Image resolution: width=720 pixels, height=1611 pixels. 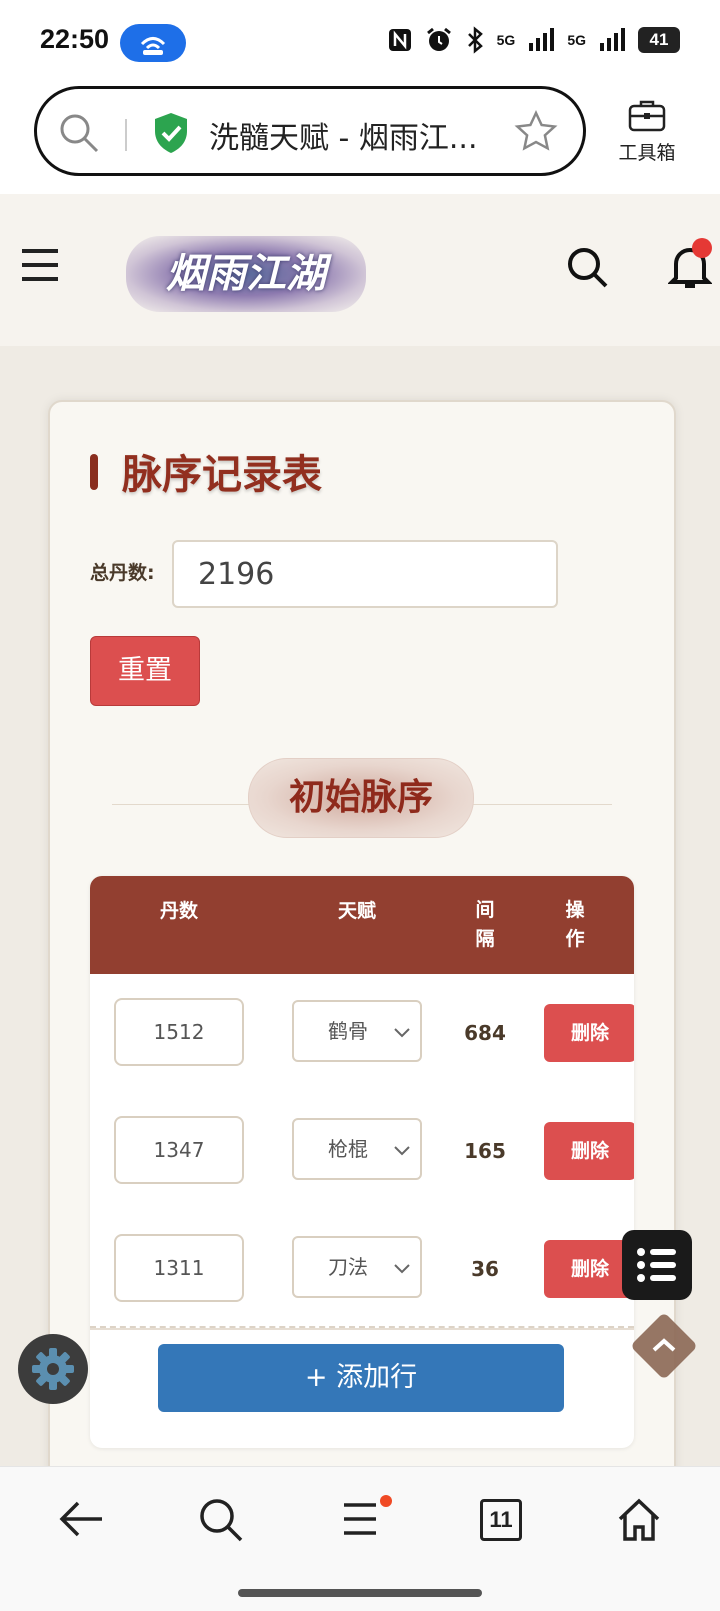 What do you see at coordinates (348, 1267) in the screenshot?
I see `talent-value: 刀法` at bounding box center [348, 1267].